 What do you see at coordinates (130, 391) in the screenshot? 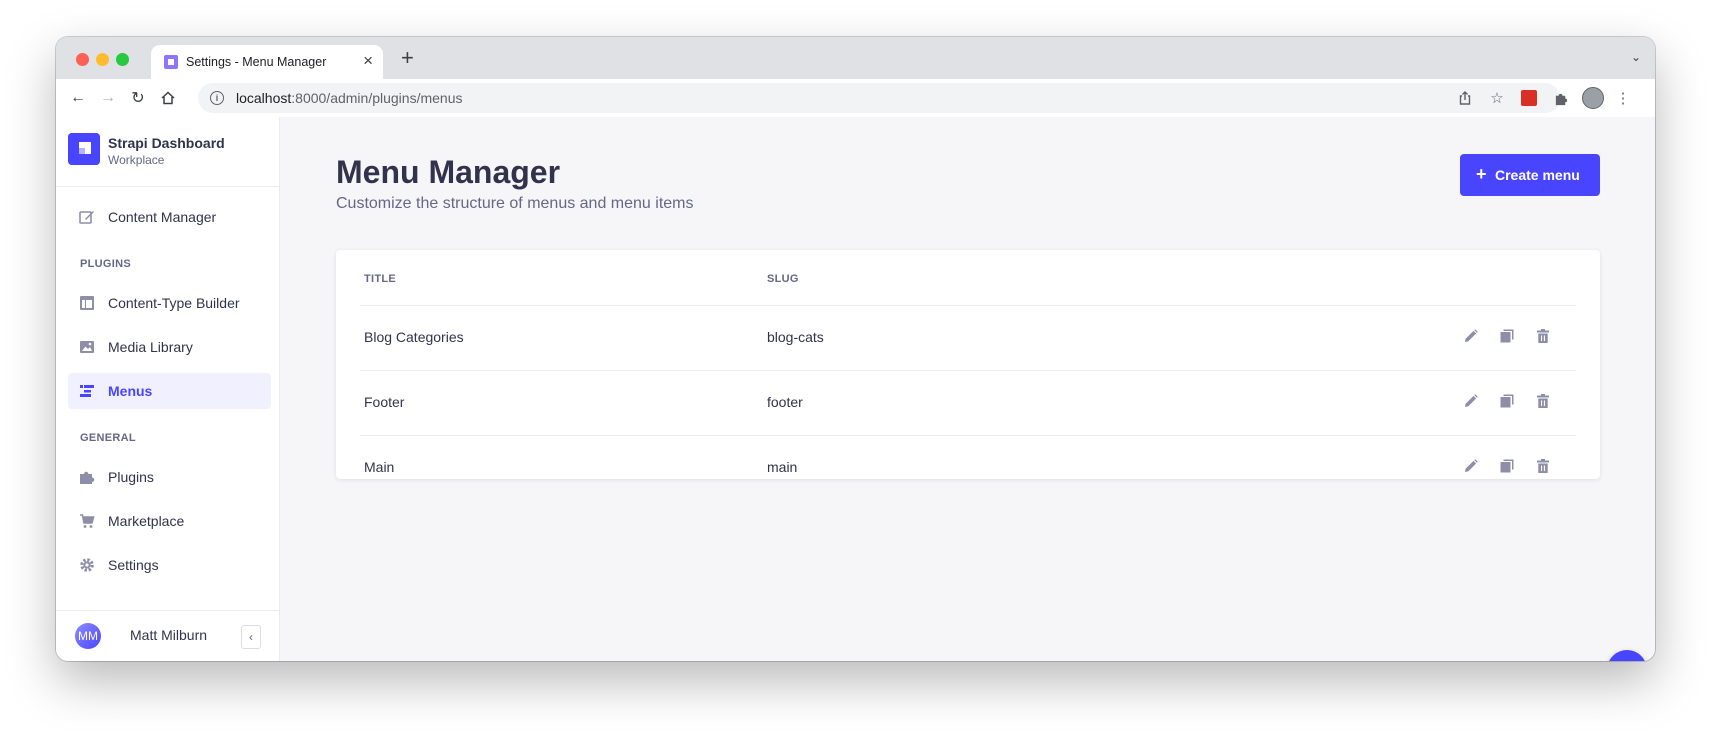
I see `sidebar-item-label: Menus` at bounding box center [130, 391].